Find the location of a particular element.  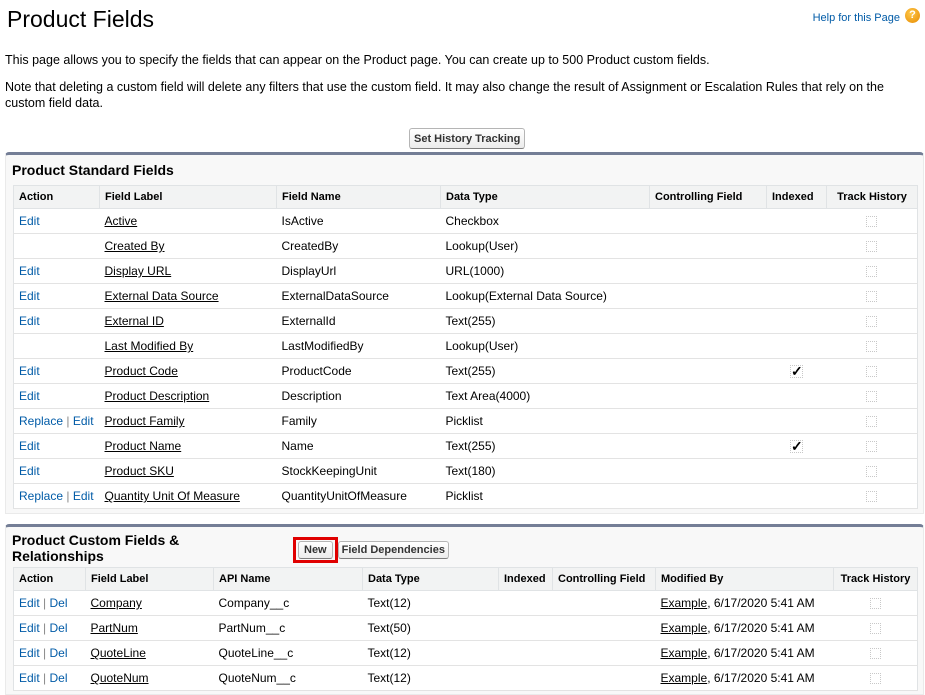

field-label-link: Created By is located at coordinates (135, 246).